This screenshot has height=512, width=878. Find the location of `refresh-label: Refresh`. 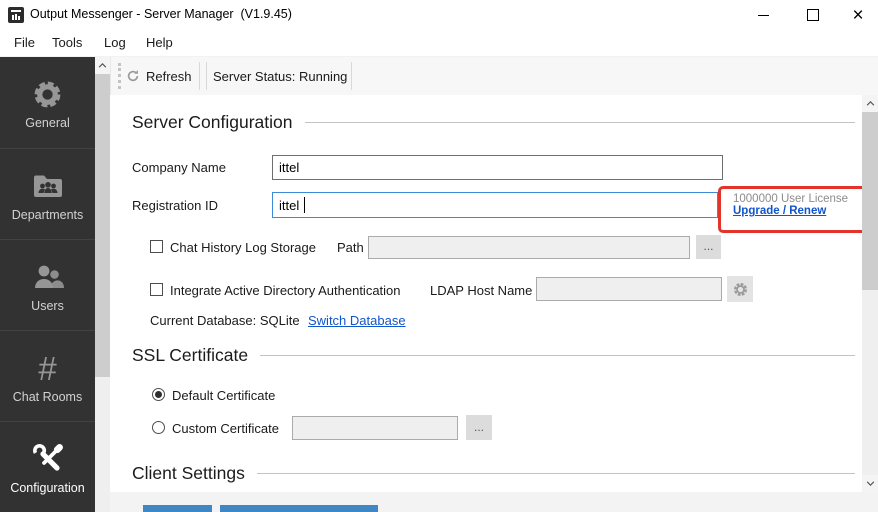

refresh-label: Refresh is located at coordinates (169, 76).